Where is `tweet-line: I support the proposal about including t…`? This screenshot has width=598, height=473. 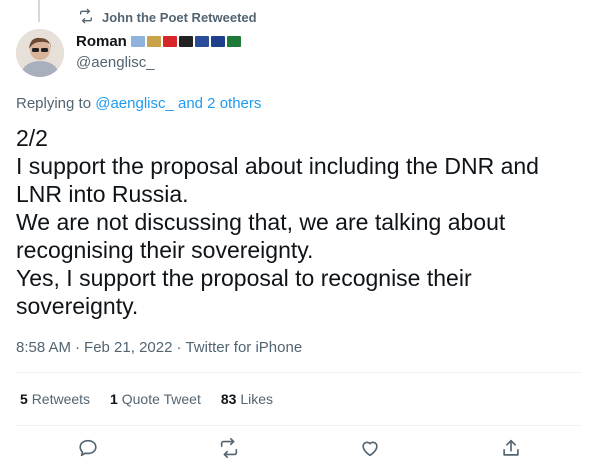 tweet-line: I support the proposal about including t… is located at coordinates (277, 166).